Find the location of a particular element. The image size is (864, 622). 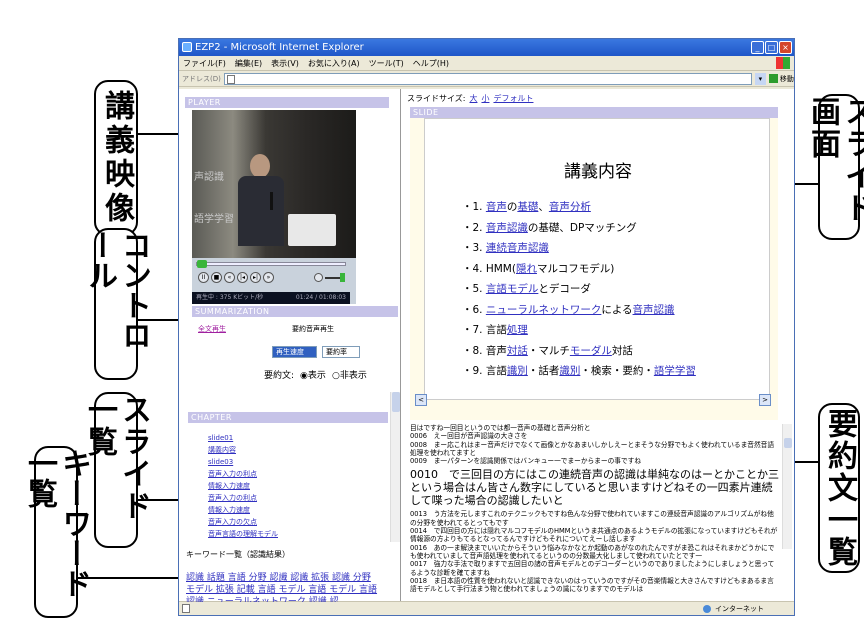

laptop is located at coordinates (312, 230).